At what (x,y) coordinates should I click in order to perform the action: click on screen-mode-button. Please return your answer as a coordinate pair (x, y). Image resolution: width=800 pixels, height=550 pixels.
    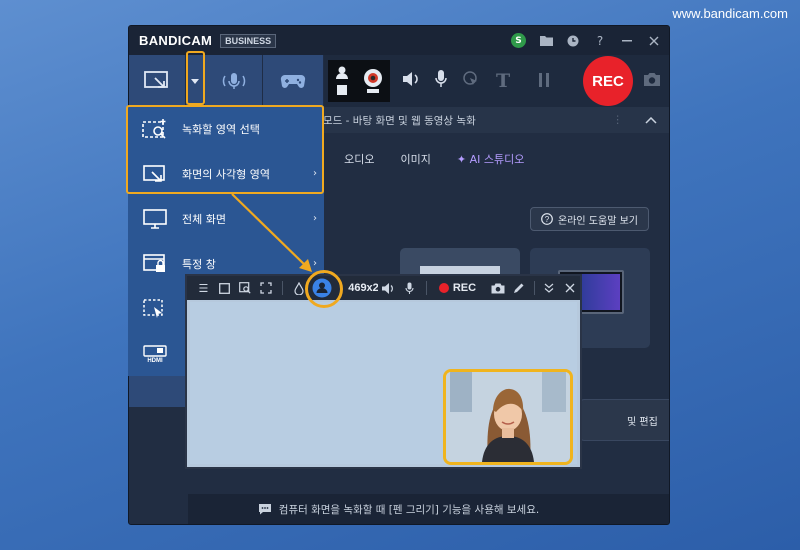
    Looking at the image, I should click on (157, 81).